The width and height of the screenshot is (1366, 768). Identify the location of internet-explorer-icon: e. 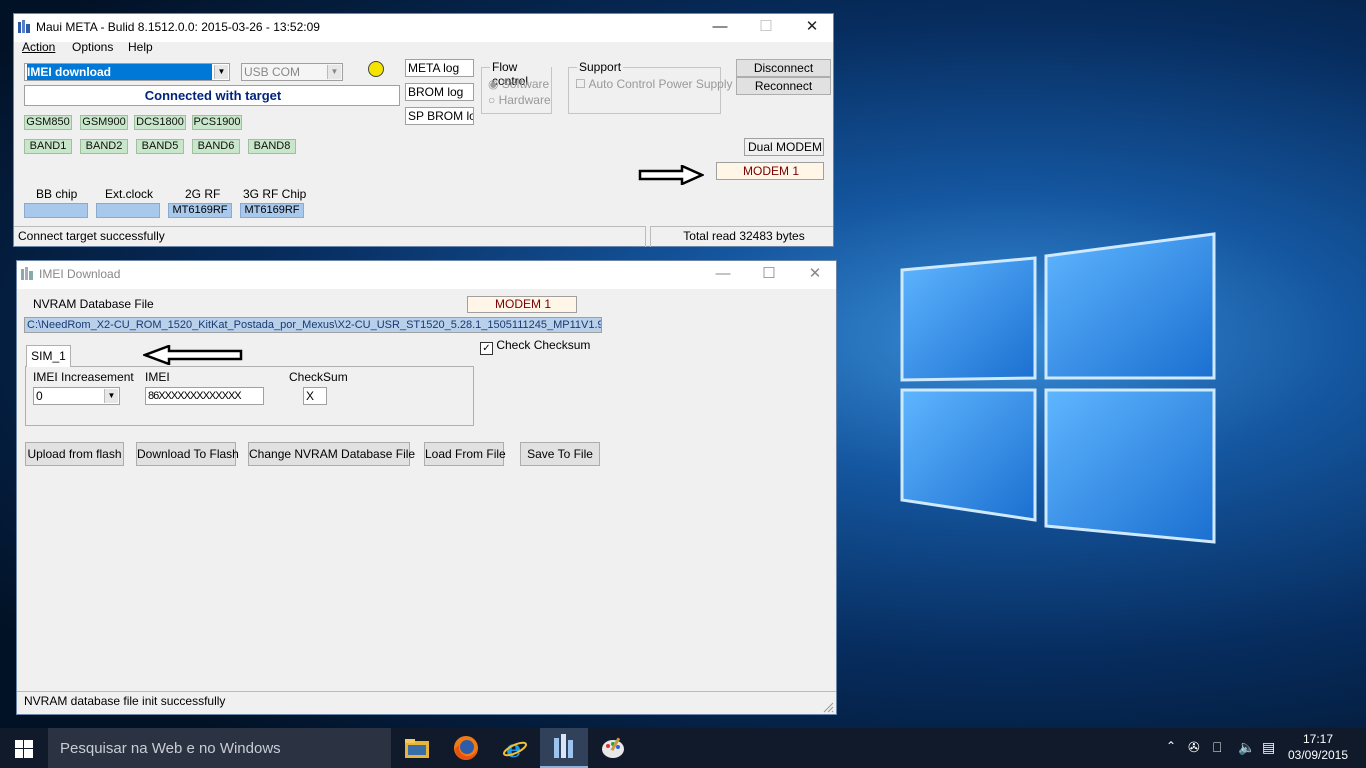
(515, 748).